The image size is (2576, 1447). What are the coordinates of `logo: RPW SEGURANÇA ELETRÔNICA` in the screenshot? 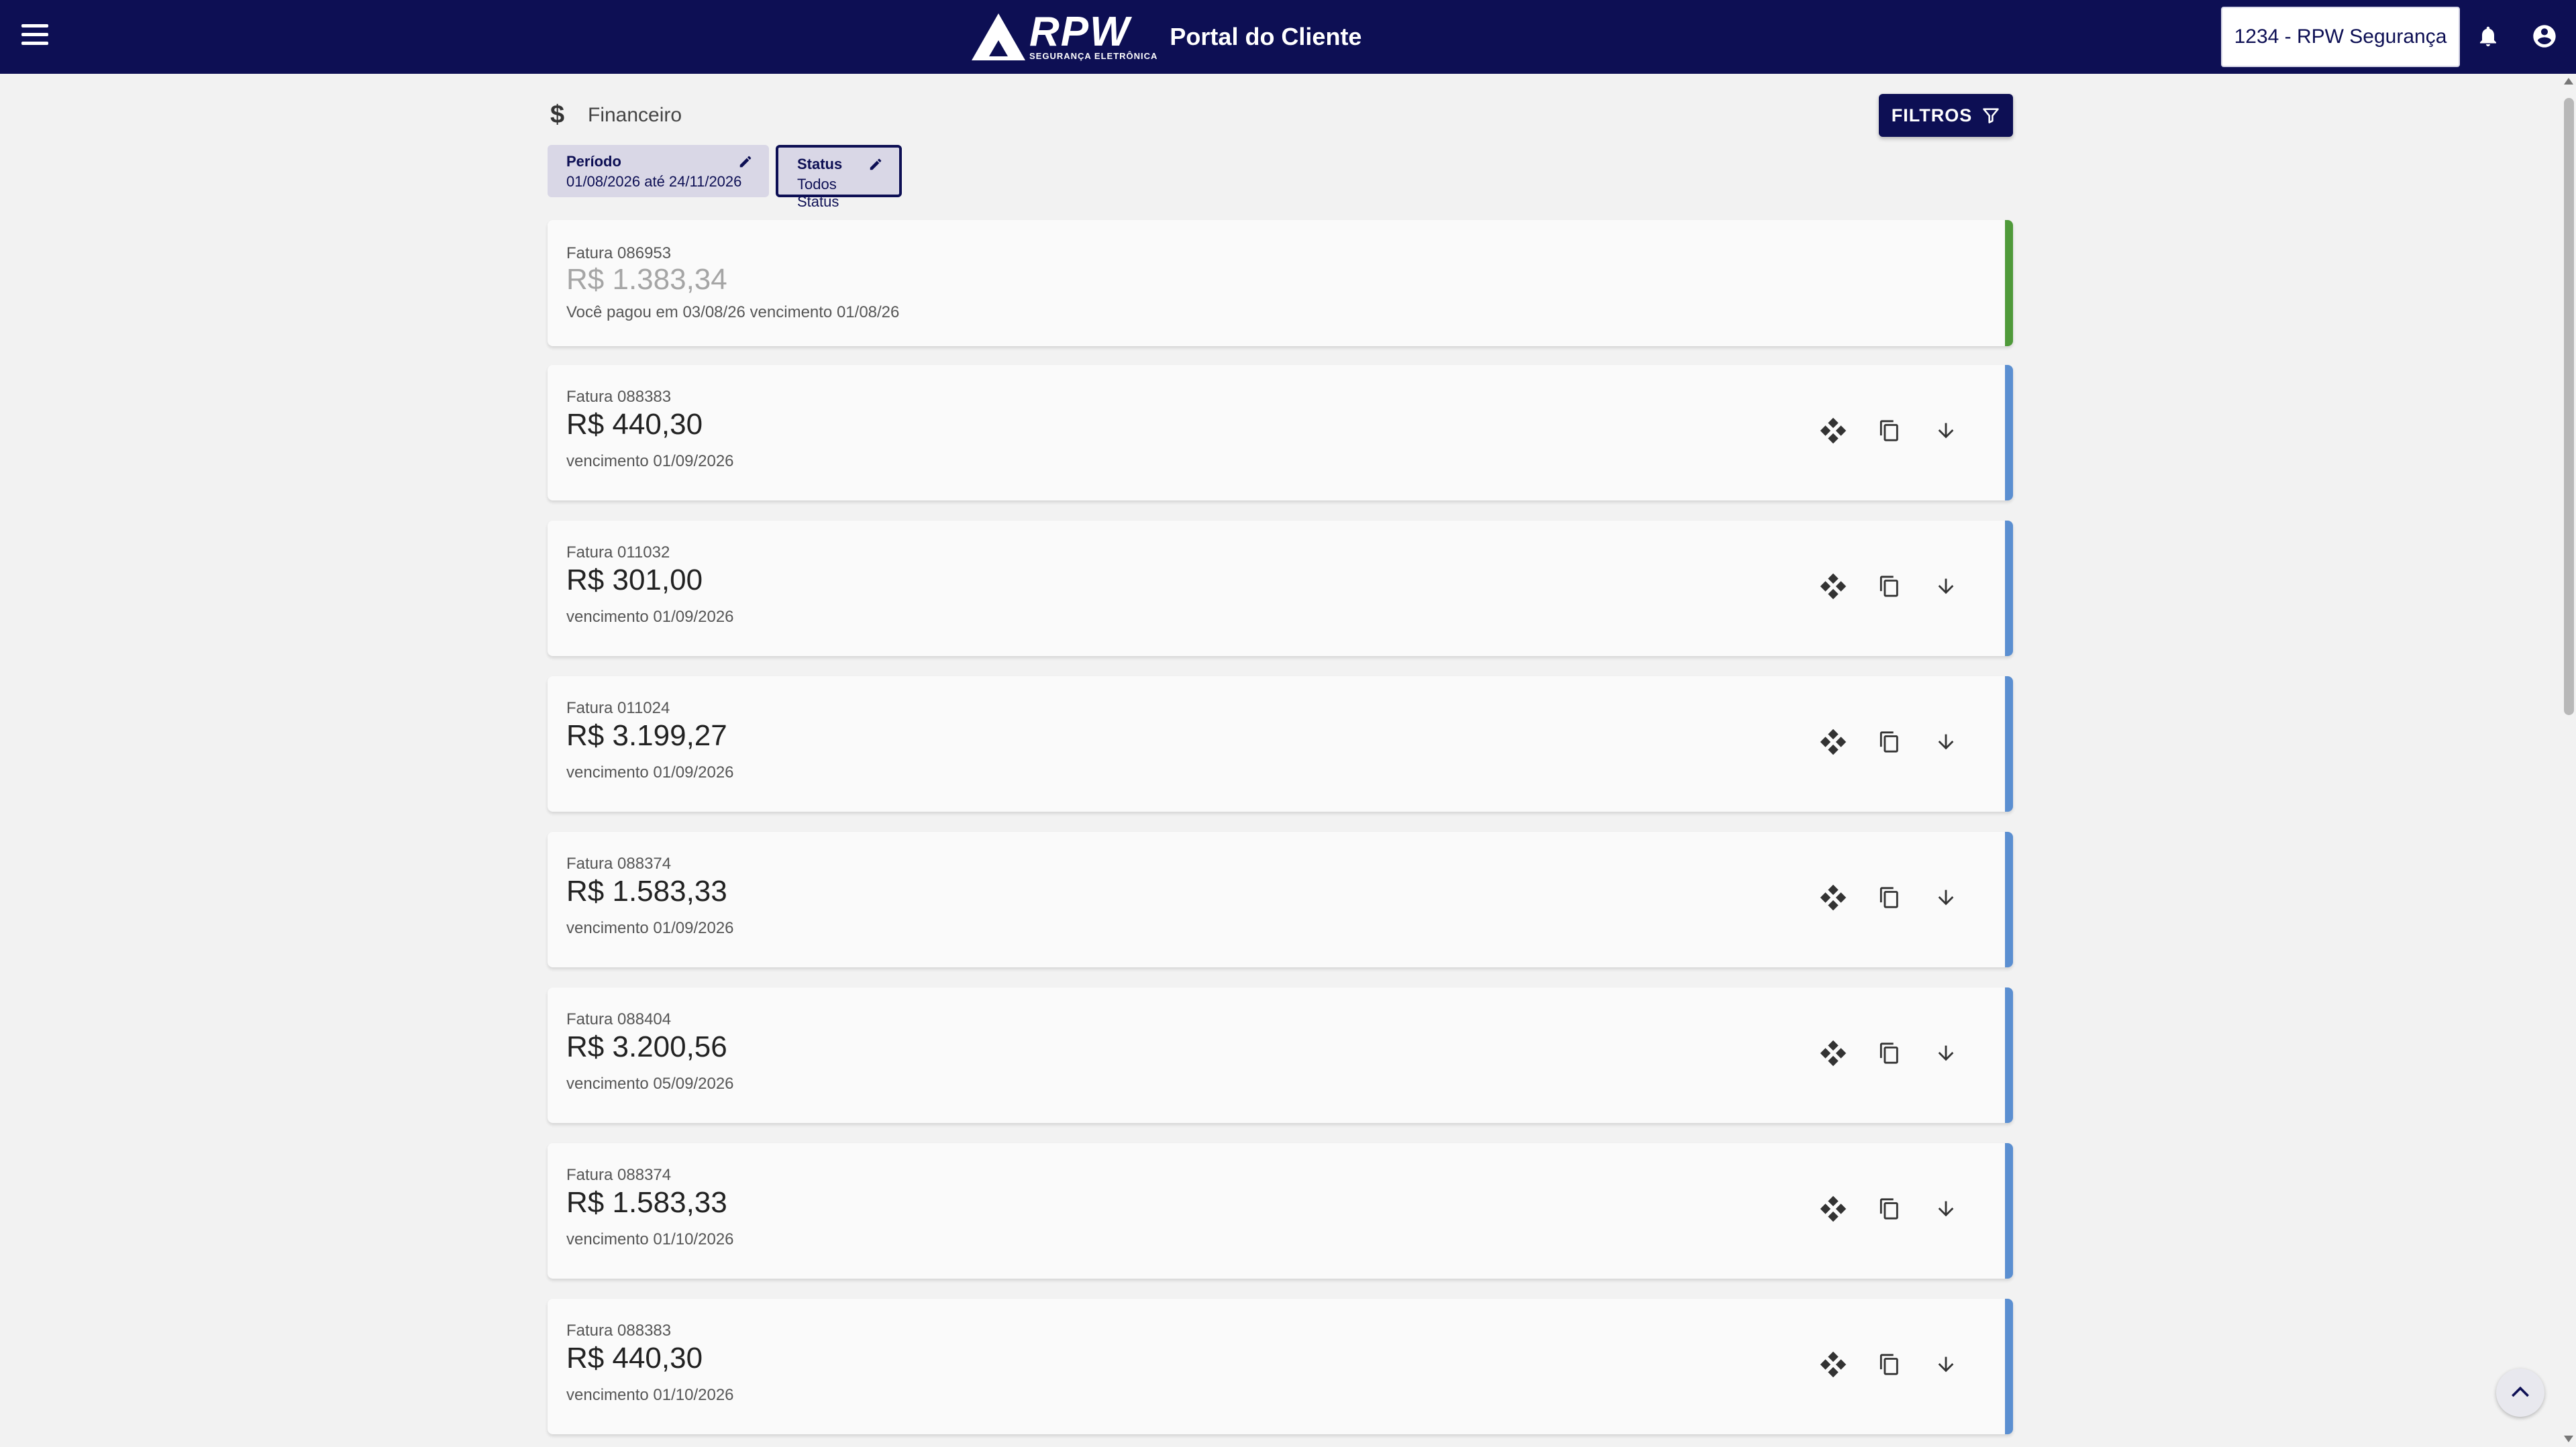 It's located at (1093, 35).